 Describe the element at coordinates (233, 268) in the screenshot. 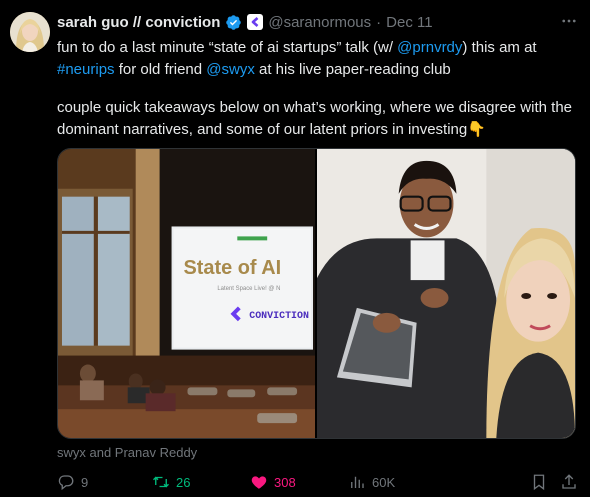

I see `slide-title: State of AI` at that location.